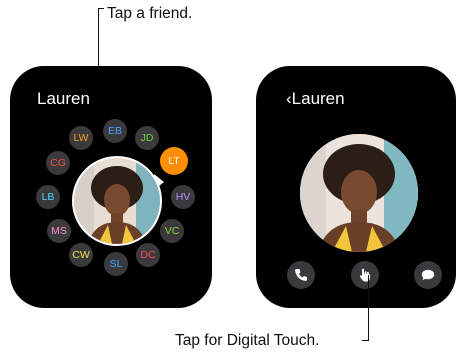  What do you see at coordinates (315, 99) in the screenshot?
I see `back-to-friends-link: ‹Lauren` at bounding box center [315, 99].